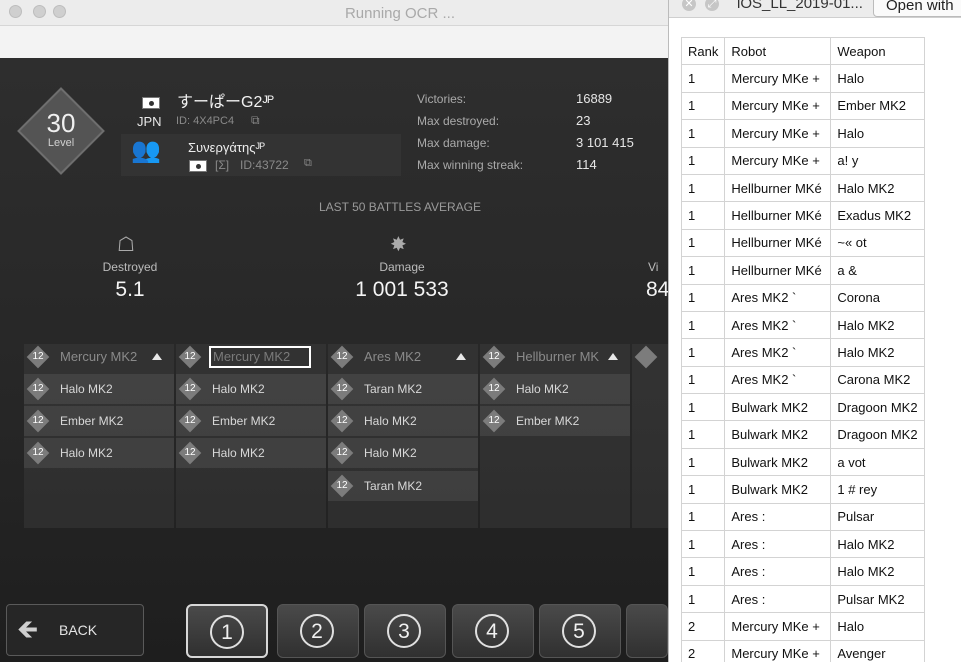 This screenshot has height=662, width=961. What do you see at coordinates (877, 160) in the screenshot?
I see `cell-weapon: a! y` at bounding box center [877, 160].